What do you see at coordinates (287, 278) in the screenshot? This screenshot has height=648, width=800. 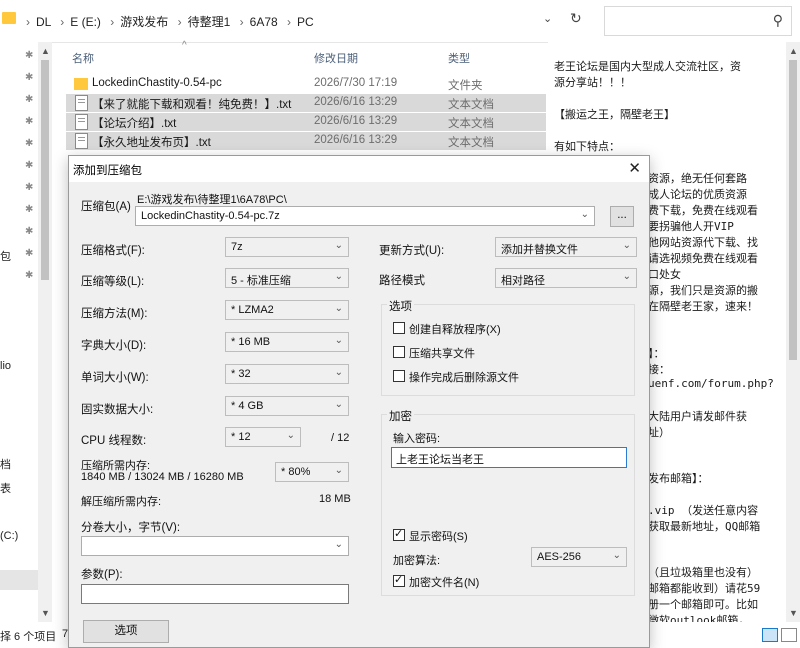 I see `level-select: 5 - 标准压缩 ⌄` at bounding box center [287, 278].